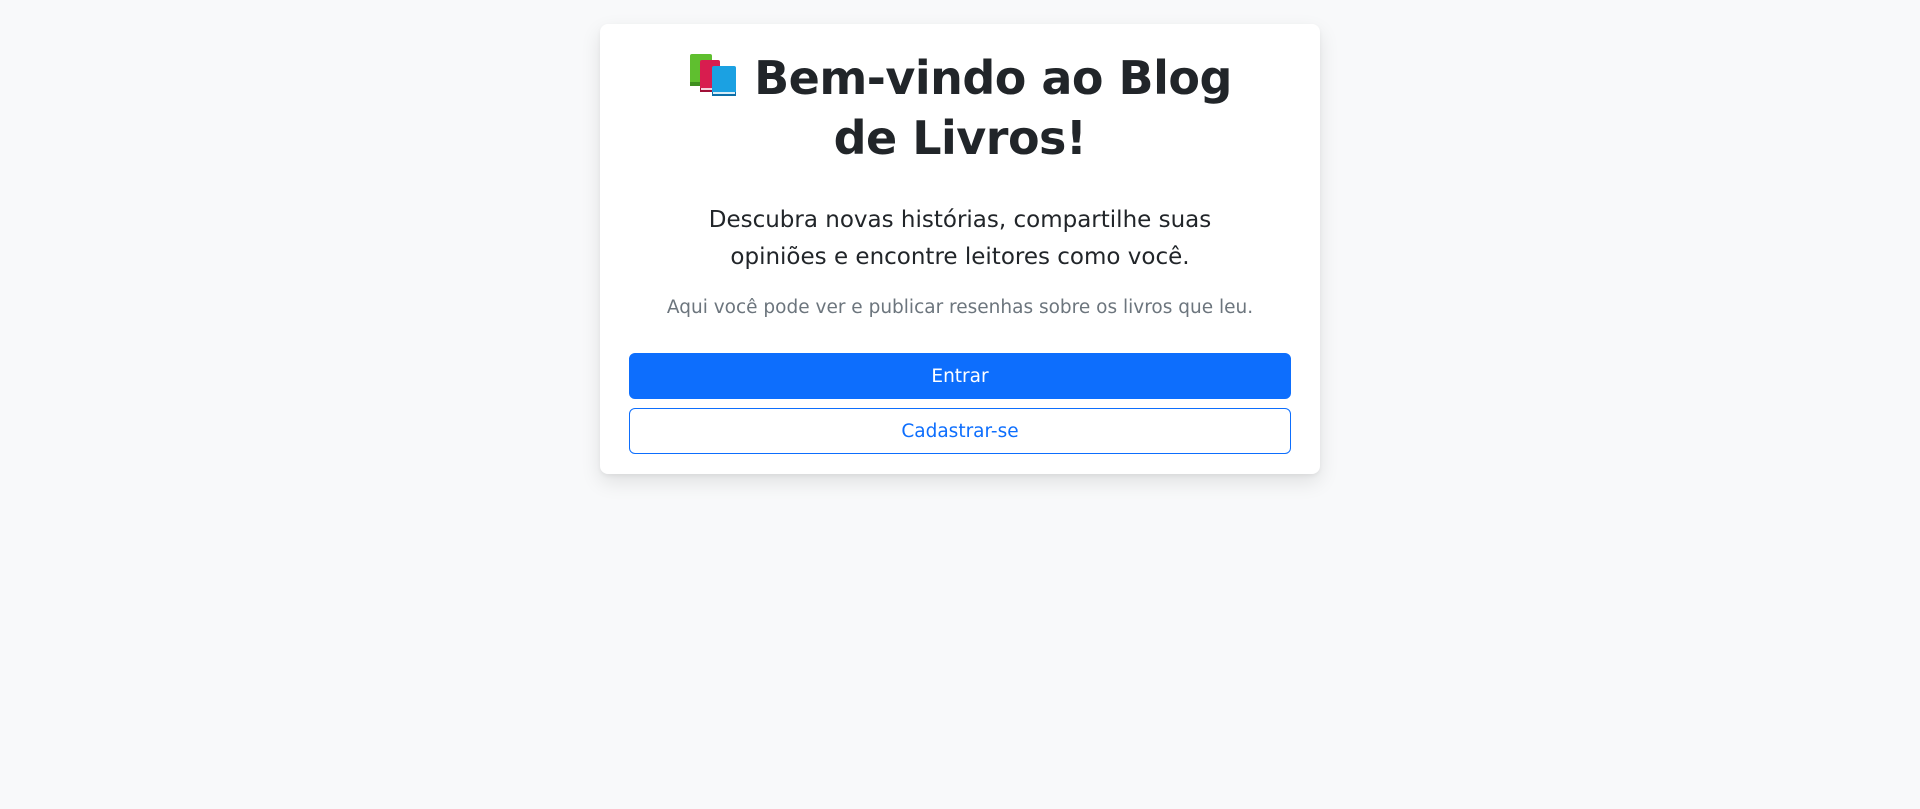  I want to click on page-title: Bem-vindo ao Blog de Livros!, so click(960, 108).